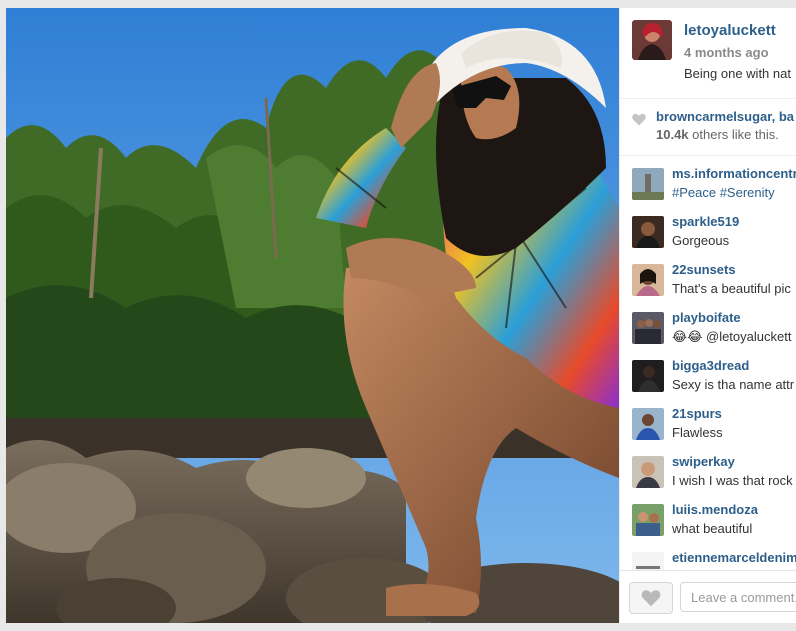 This screenshot has height=631, width=796. What do you see at coordinates (731, 288) in the screenshot?
I see `comment-text: That's a beautiful pic` at bounding box center [731, 288].